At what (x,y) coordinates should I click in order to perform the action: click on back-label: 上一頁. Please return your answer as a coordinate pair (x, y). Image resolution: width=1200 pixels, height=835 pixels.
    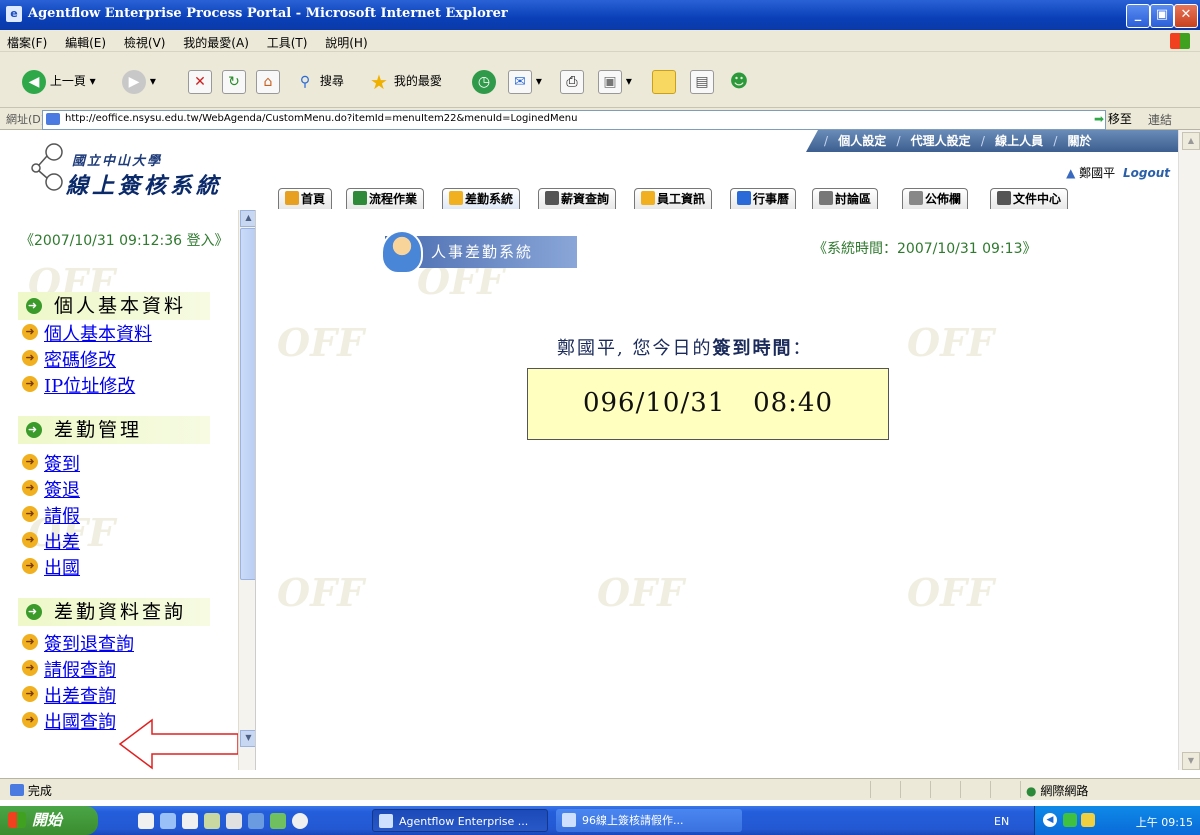
    Looking at the image, I should click on (67, 81).